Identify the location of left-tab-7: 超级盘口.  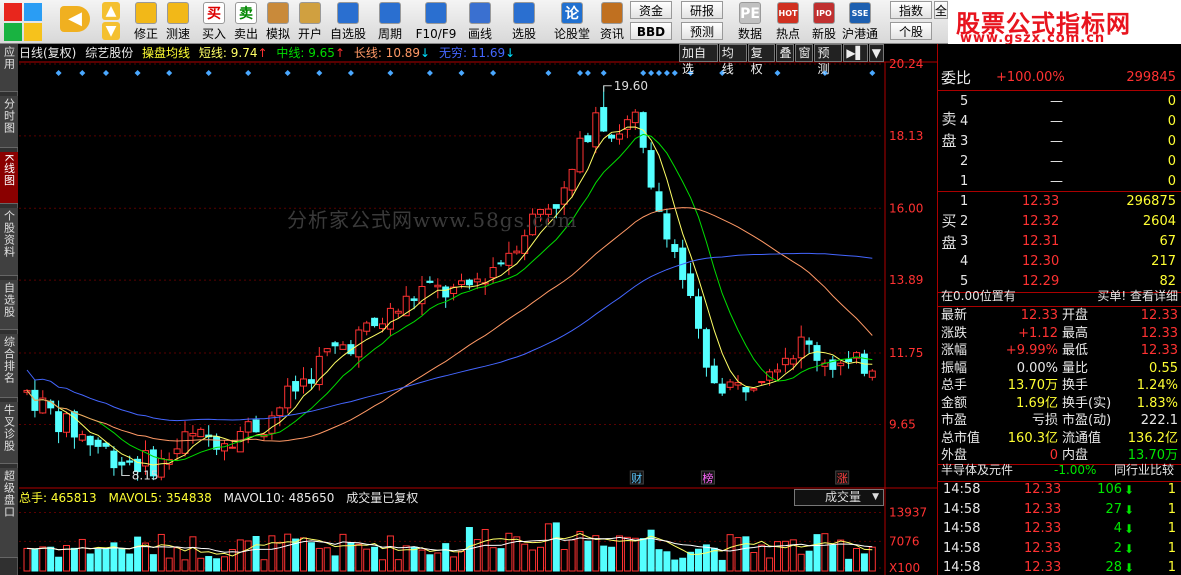
(9, 513).